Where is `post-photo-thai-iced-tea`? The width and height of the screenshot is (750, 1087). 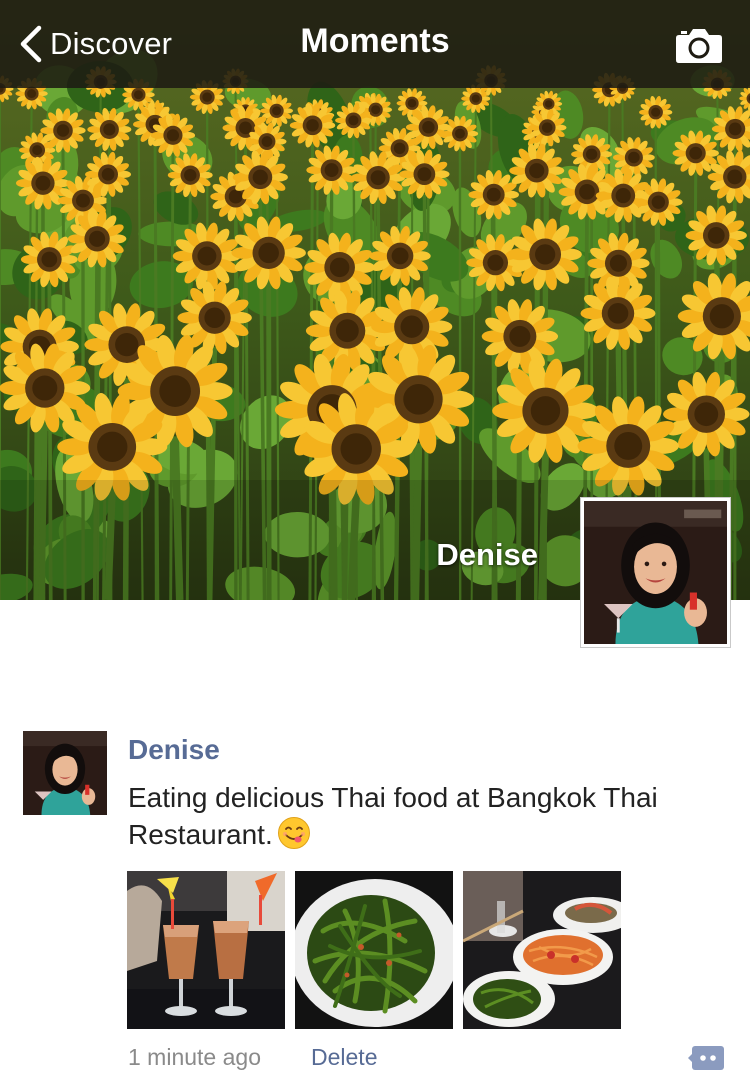
post-photo-thai-iced-tea is located at coordinates (206, 950).